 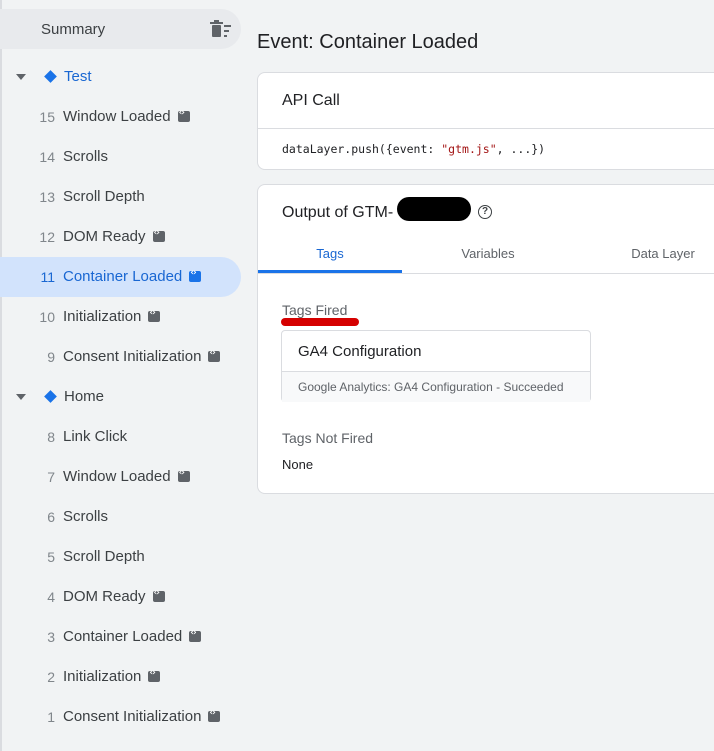 What do you see at coordinates (330, 253) in the screenshot?
I see `tab-tags: Tags` at bounding box center [330, 253].